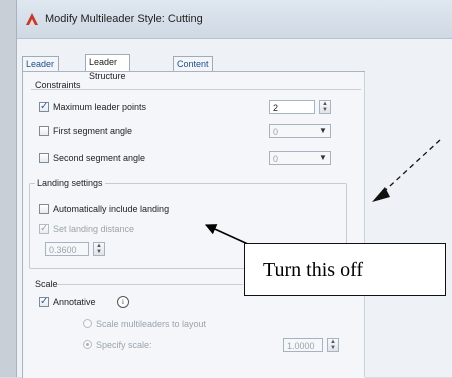 The image size is (452, 378). Describe the element at coordinates (151, 324) in the screenshot. I see `scale-to-layout-label: Scale multileaders to layout` at that location.